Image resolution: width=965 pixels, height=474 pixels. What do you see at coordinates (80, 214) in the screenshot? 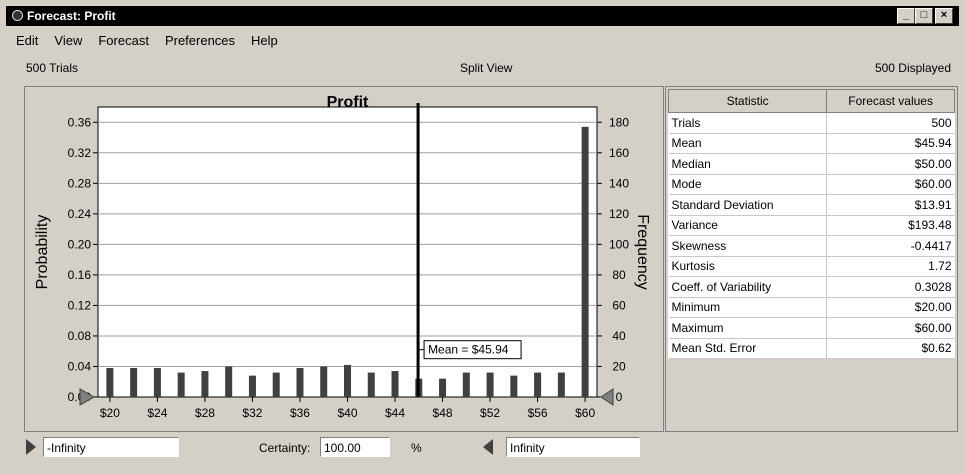
I see `y-tick-label: 0.24` at bounding box center [80, 214].